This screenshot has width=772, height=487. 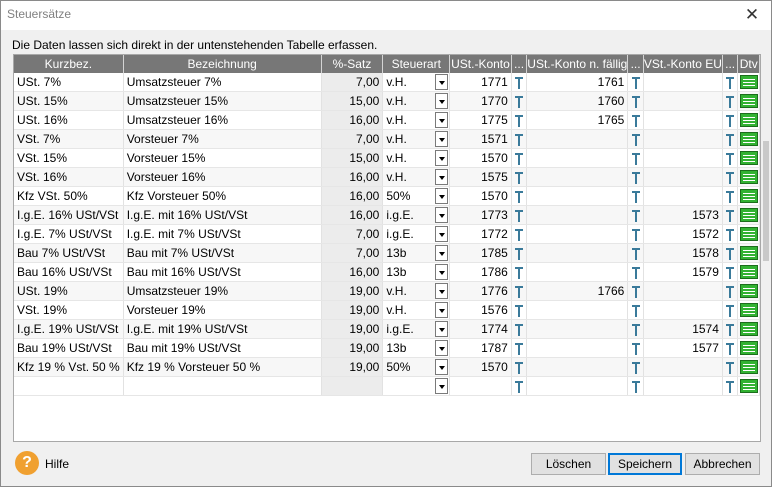 I want to click on kurzbez-cell, so click(x=69, y=386).